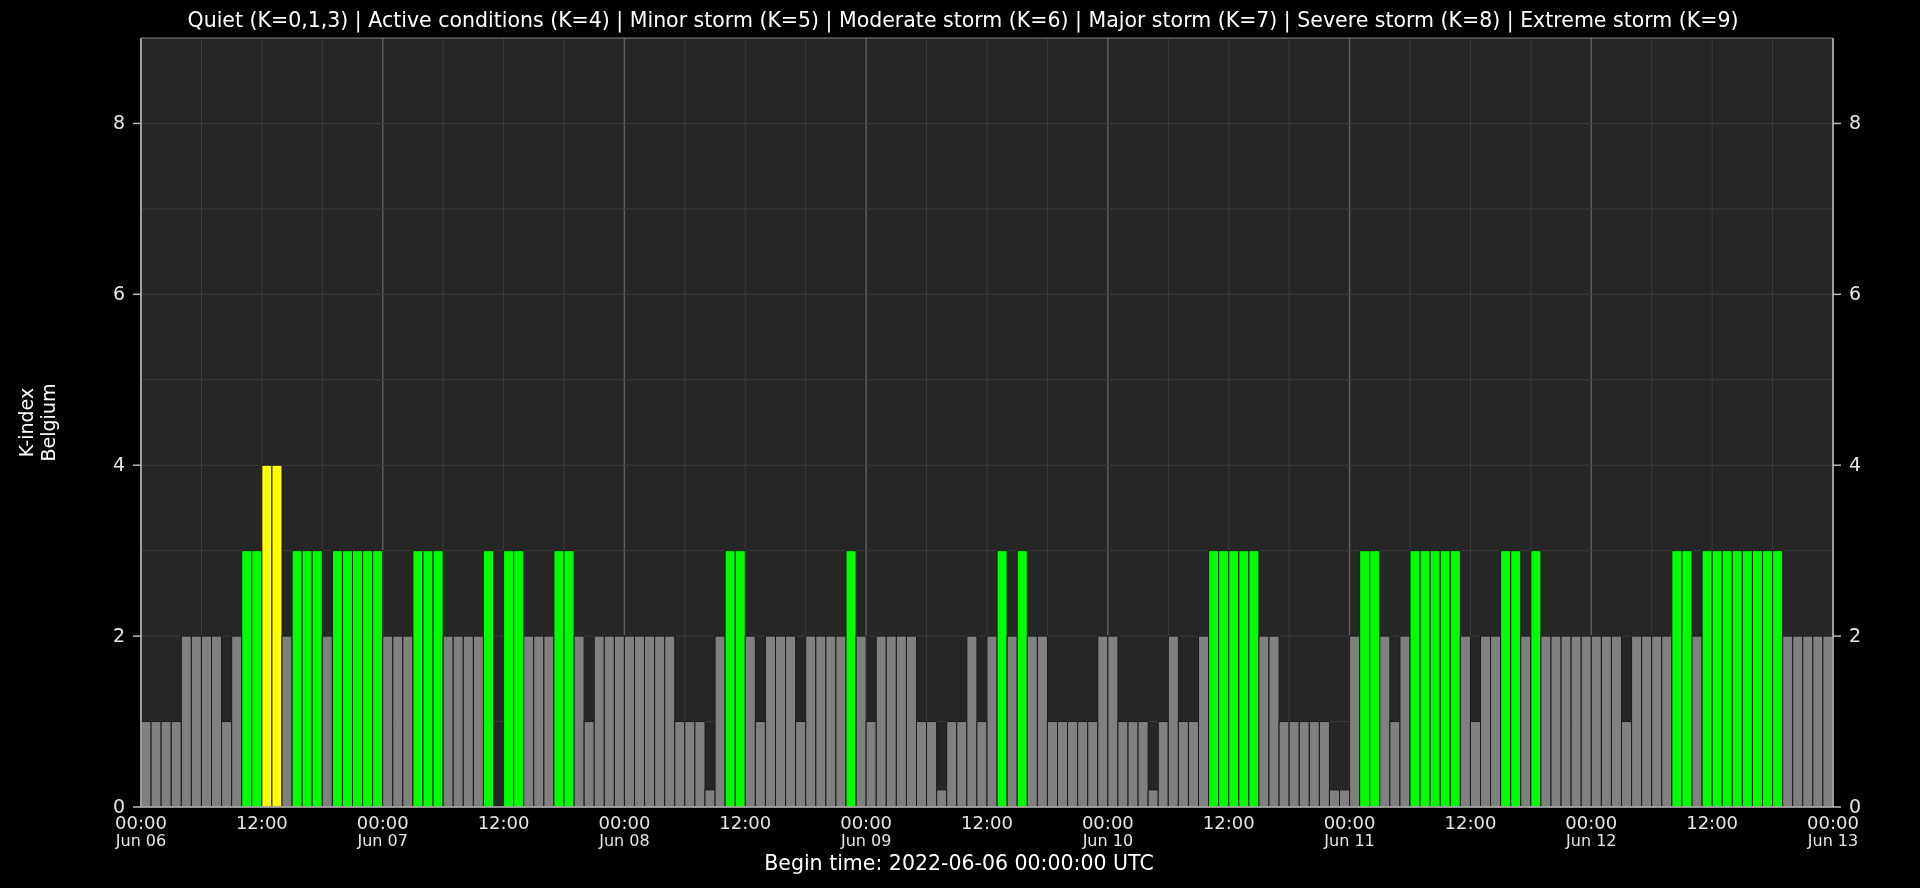  What do you see at coordinates (1349, 840) in the screenshot?
I see `date-label: Jun 11` at bounding box center [1349, 840].